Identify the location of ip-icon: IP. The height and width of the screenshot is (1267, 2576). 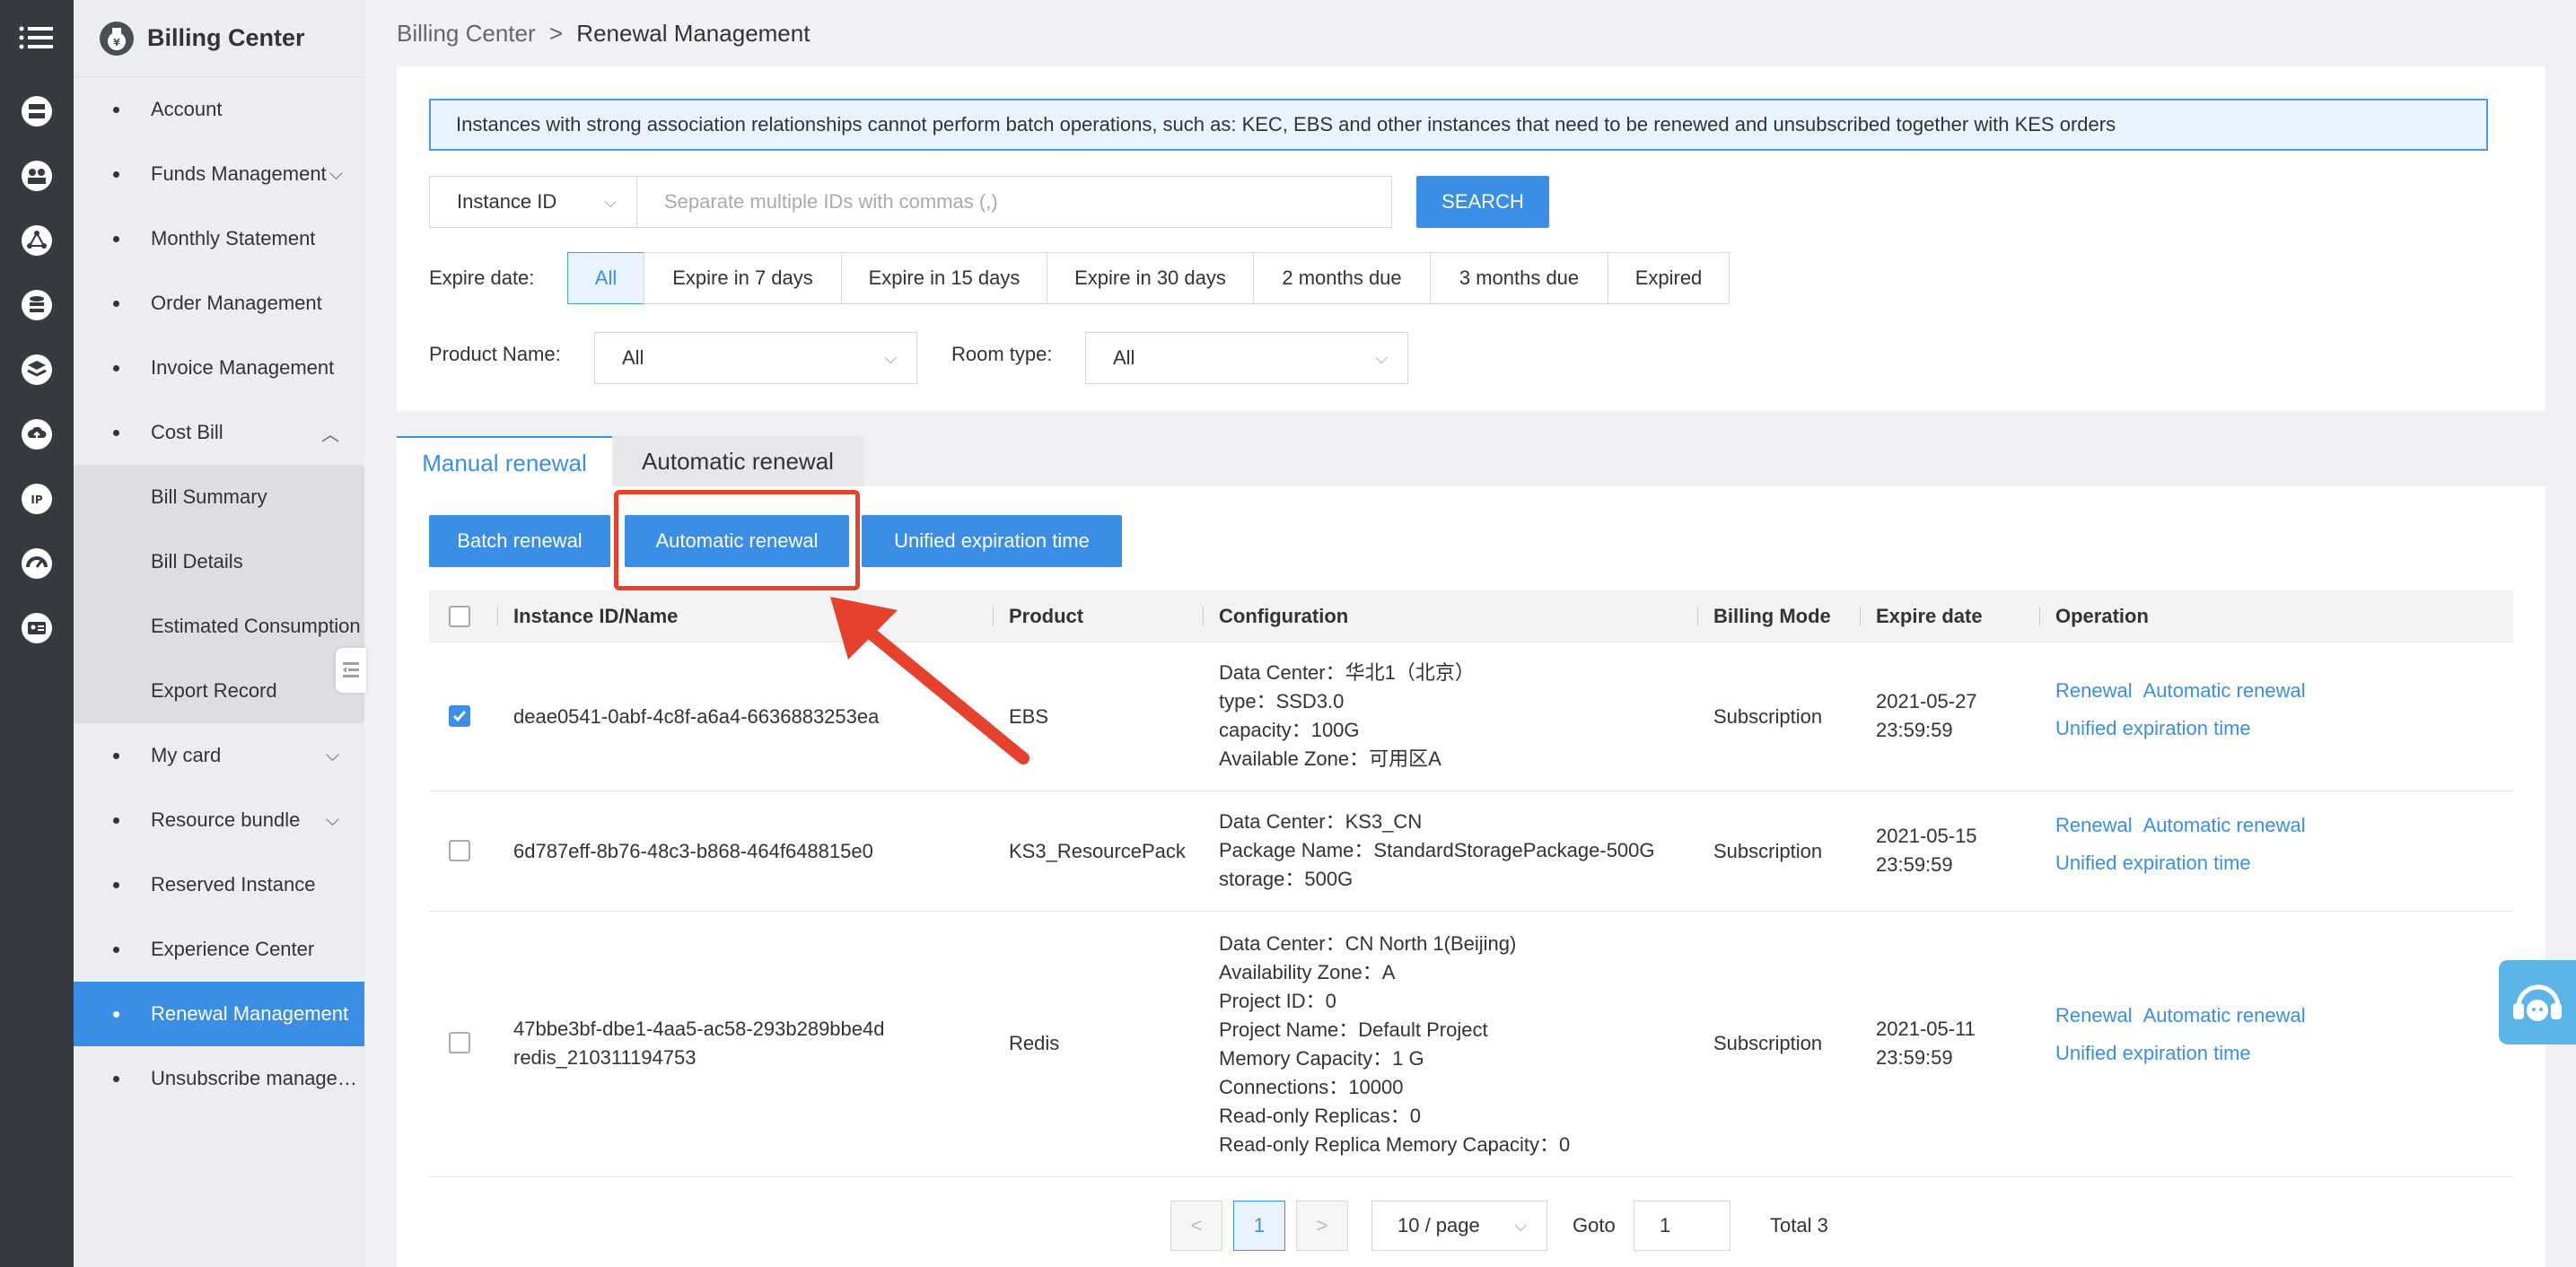
(37, 499).